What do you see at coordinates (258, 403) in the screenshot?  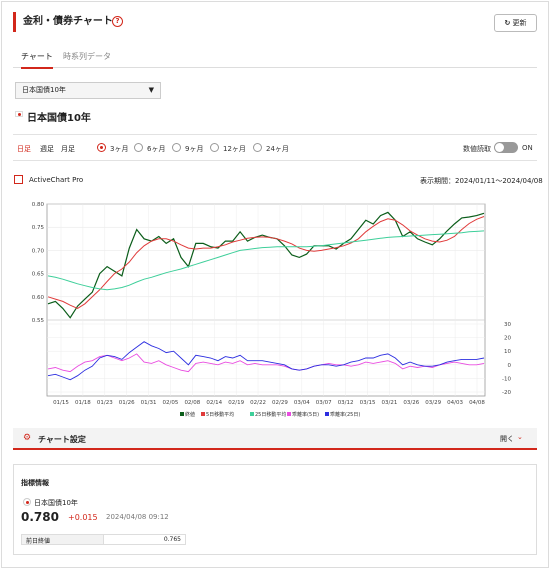 I see `x-tick-label: 02/22` at bounding box center [258, 403].